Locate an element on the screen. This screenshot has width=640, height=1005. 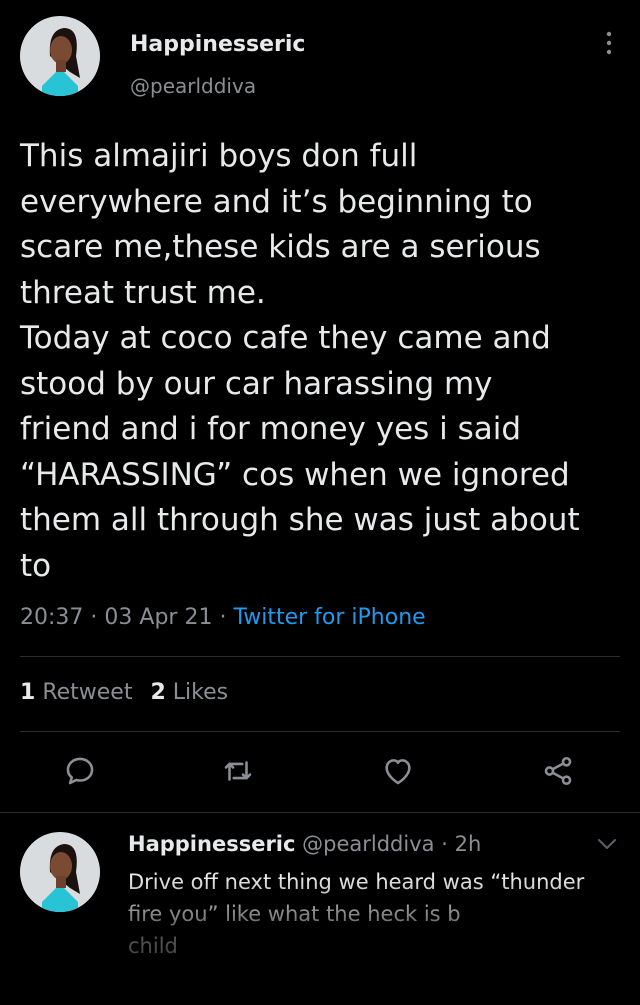
retweets-stat: 1 Retweet is located at coordinates (76, 692).